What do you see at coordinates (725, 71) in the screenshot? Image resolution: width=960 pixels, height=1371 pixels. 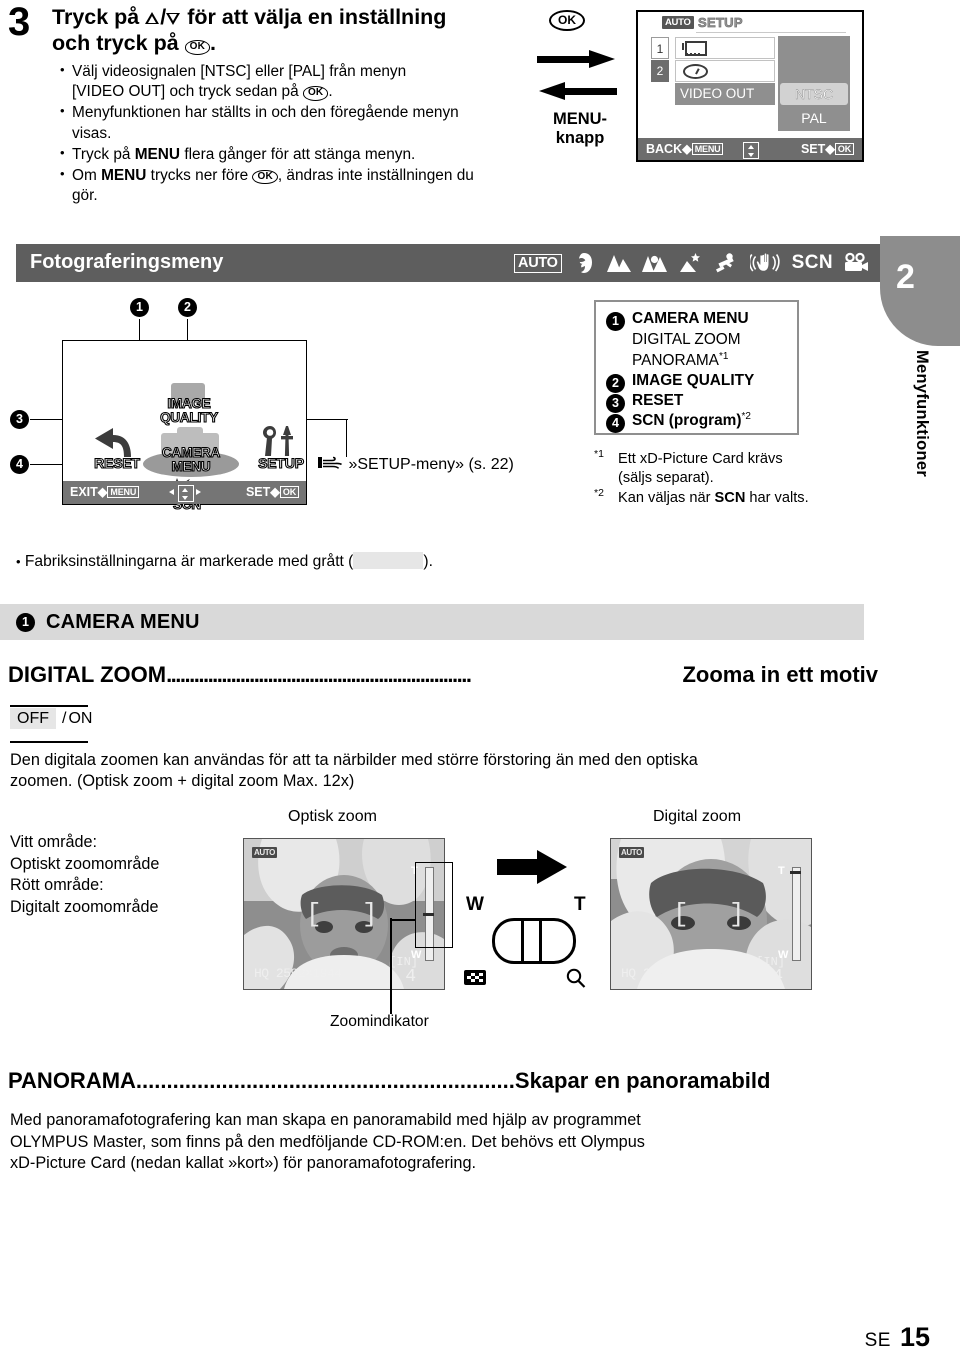 I see `setup-row-clock` at bounding box center [725, 71].